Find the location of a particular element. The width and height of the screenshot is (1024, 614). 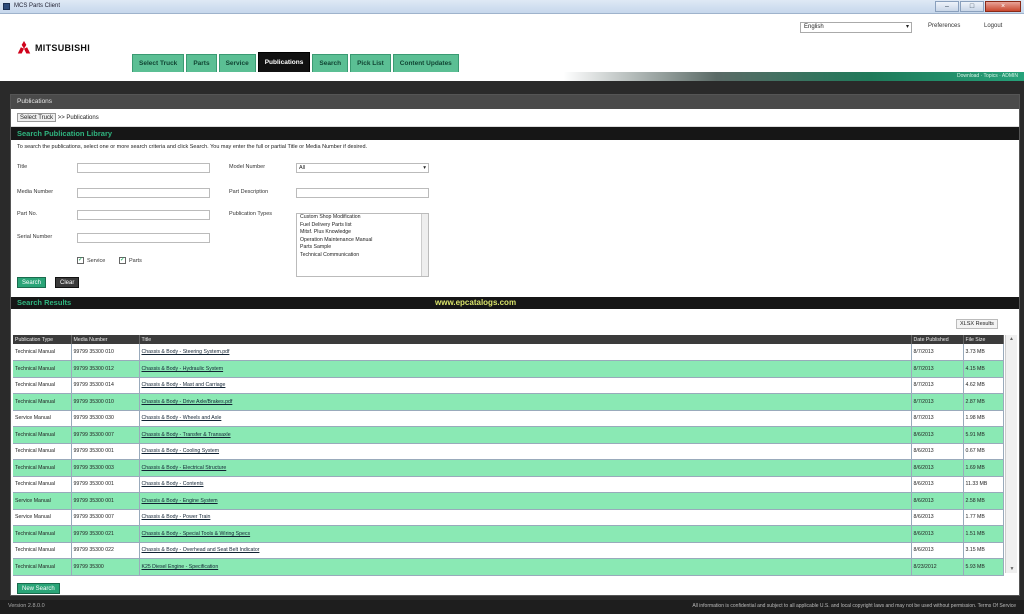

new-search-button: New Search is located at coordinates (38, 588).